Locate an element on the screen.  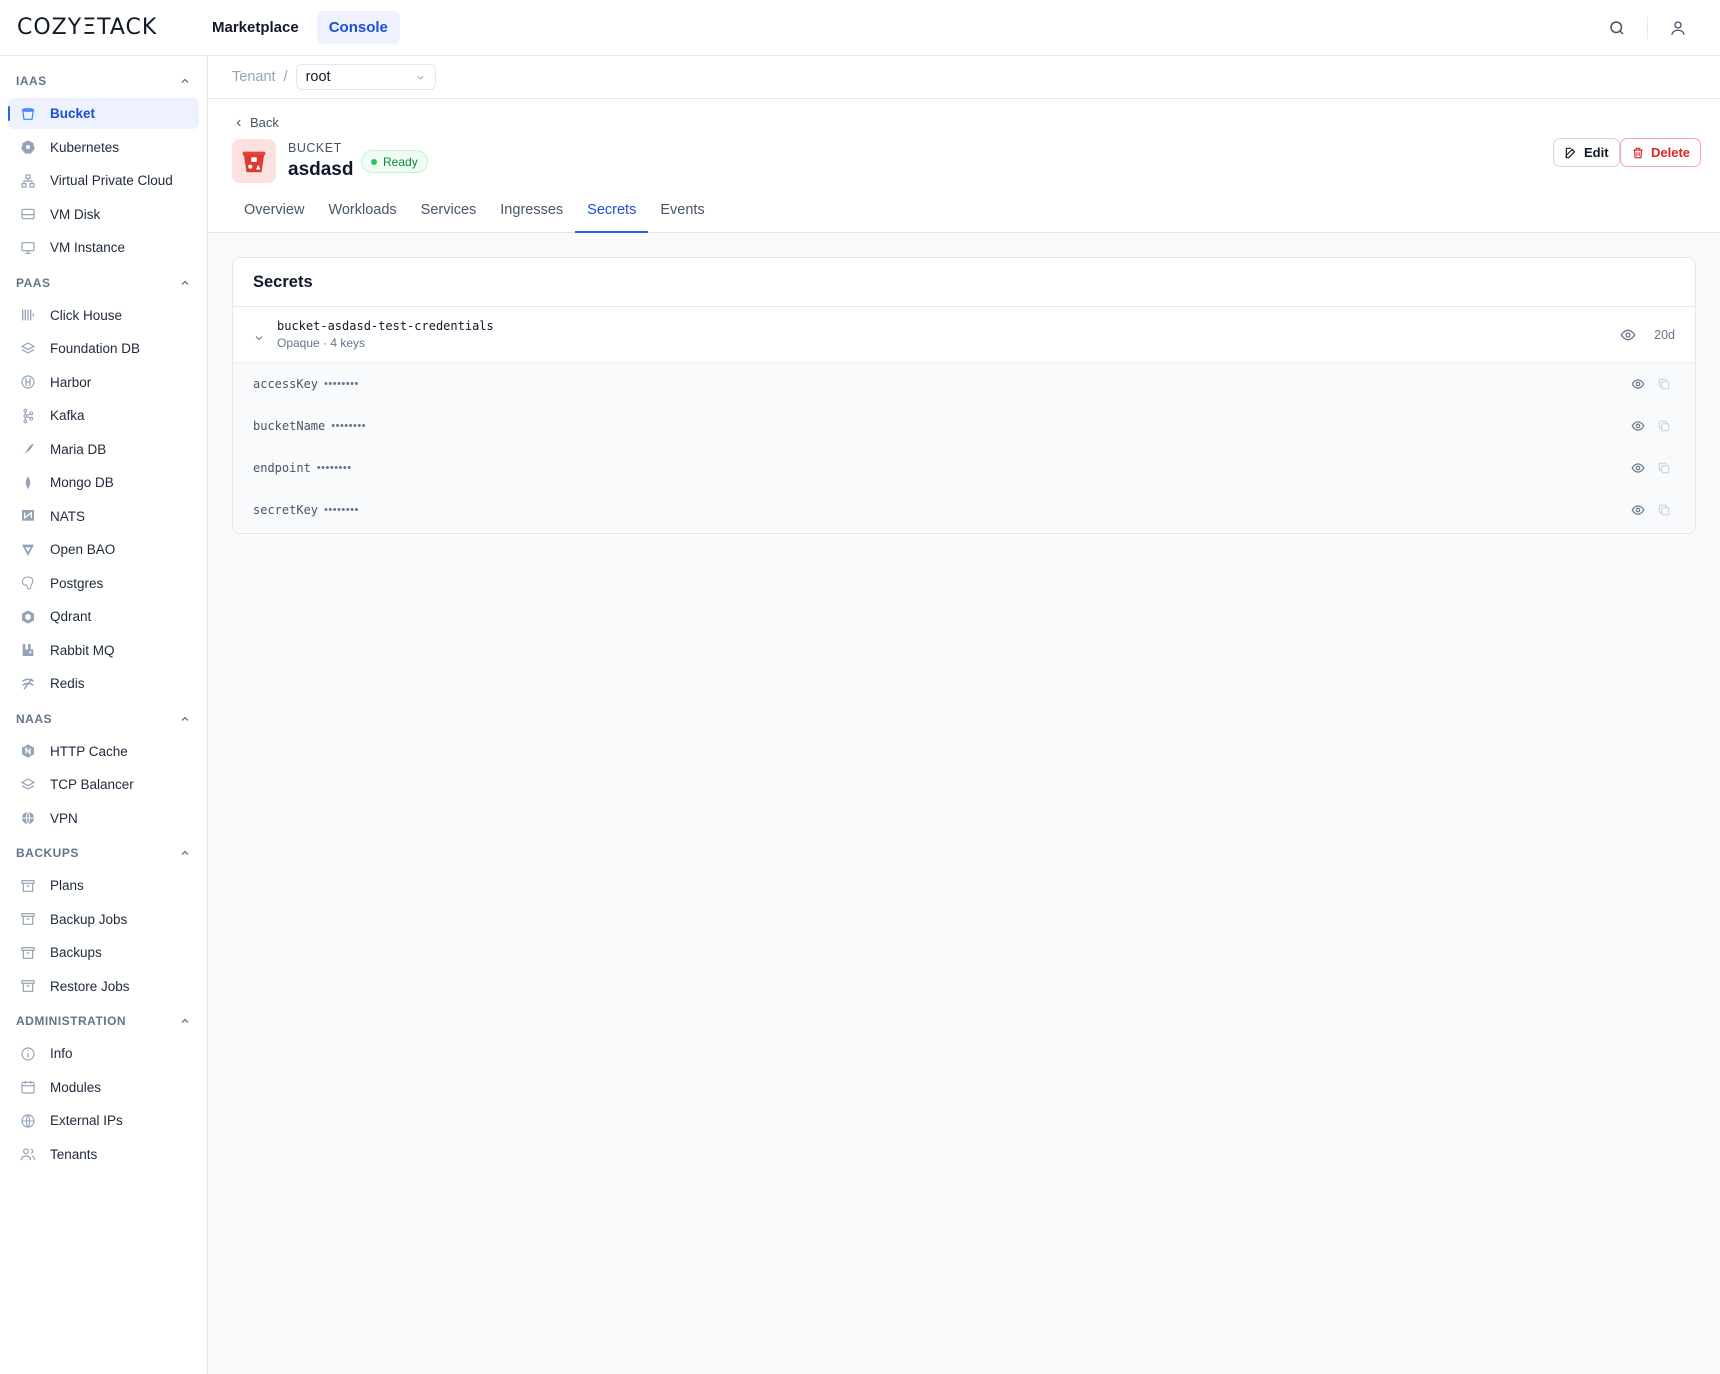
sidebar-section-naas: NAAS is located at coordinates (103, 719).